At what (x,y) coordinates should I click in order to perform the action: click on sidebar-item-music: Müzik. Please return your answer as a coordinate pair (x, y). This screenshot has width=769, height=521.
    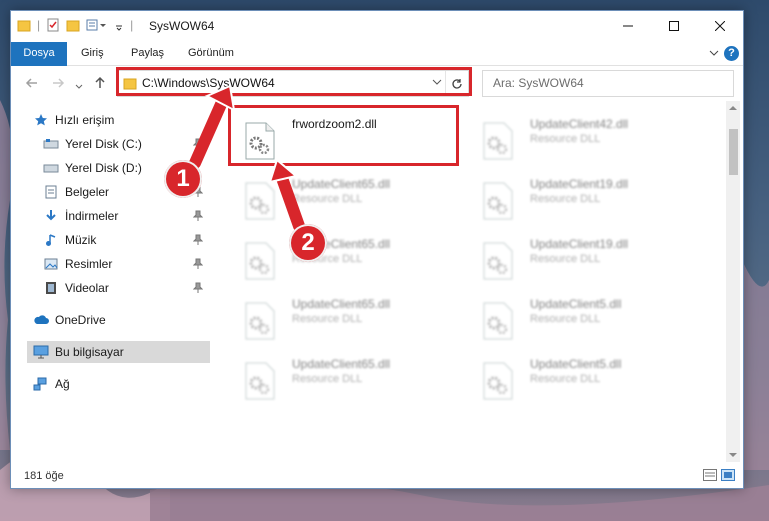
    Looking at the image, I should click on (124, 240).